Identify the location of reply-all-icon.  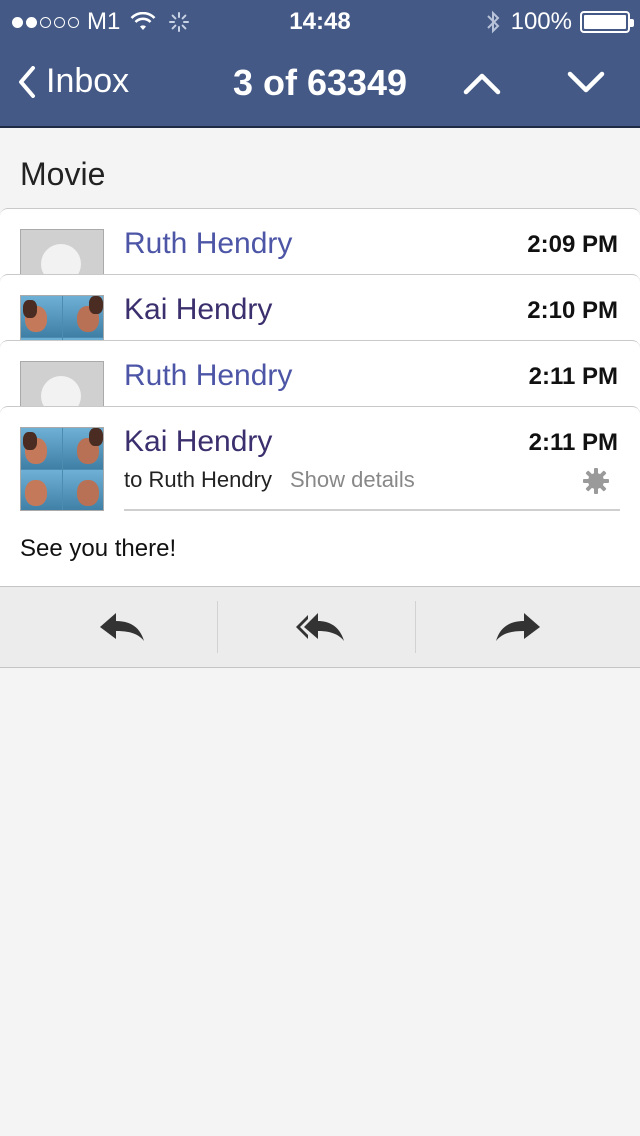
(320, 627).